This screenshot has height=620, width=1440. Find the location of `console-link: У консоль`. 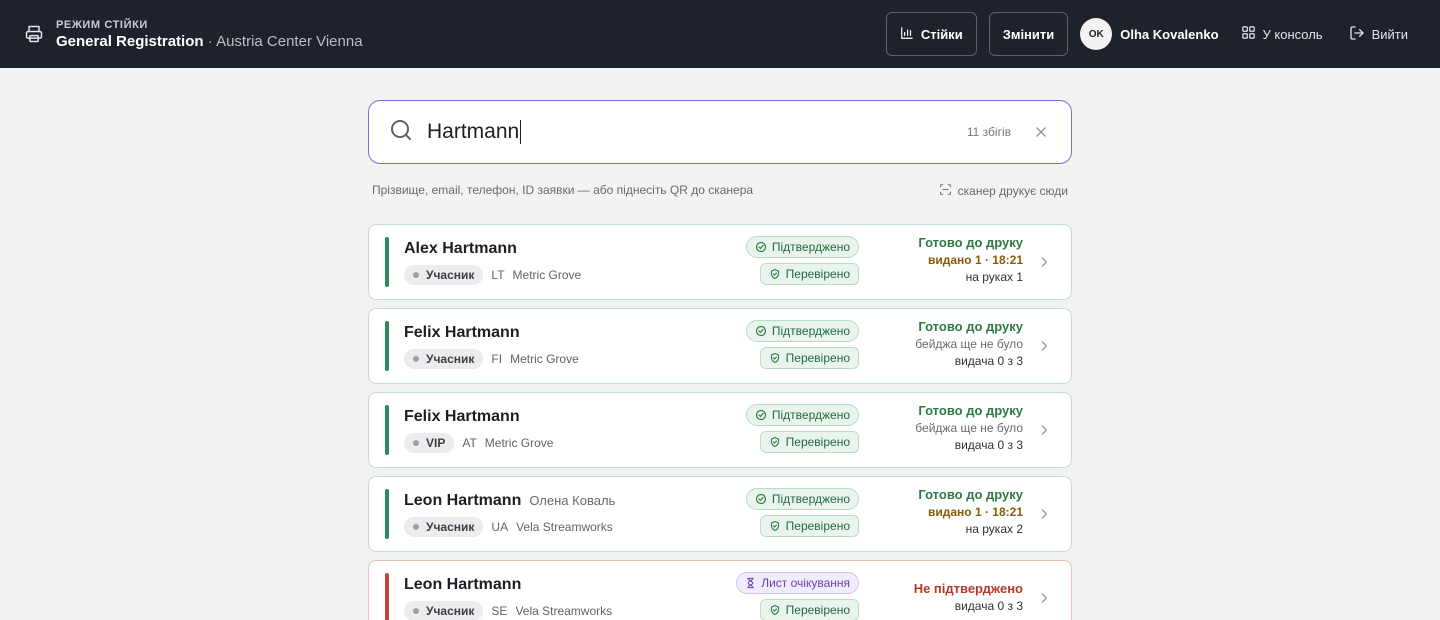

console-link: У консоль is located at coordinates (1282, 34).